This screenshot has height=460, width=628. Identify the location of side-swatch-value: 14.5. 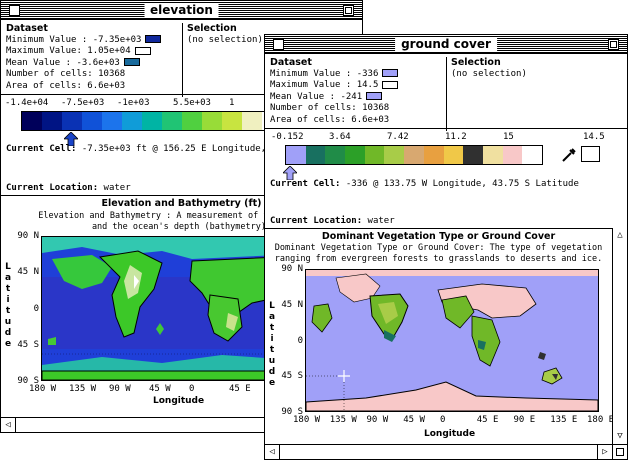
(594, 137).